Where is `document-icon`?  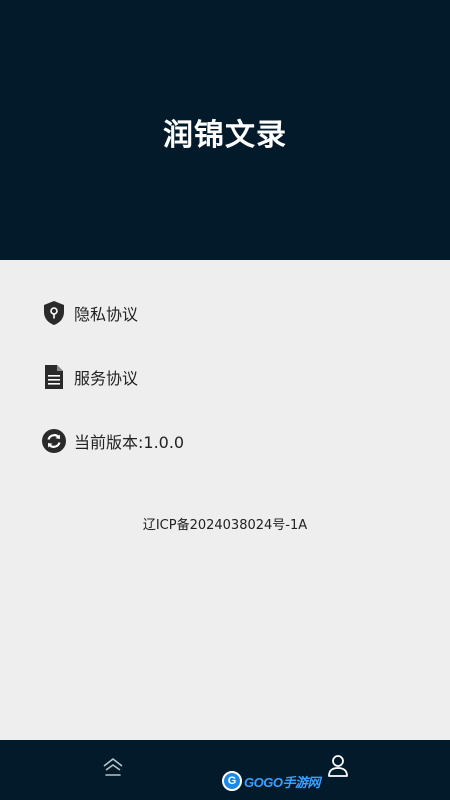
document-icon is located at coordinates (54, 377).